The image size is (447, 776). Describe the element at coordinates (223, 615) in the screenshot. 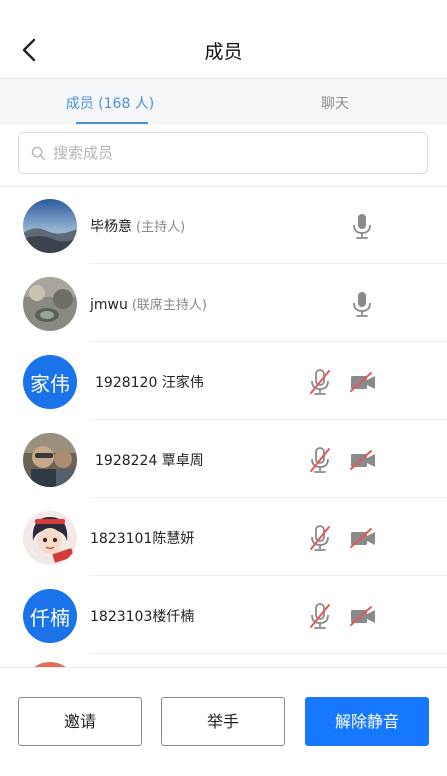

I see `member-row: 仟楠 1823103楼仟楠` at that location.